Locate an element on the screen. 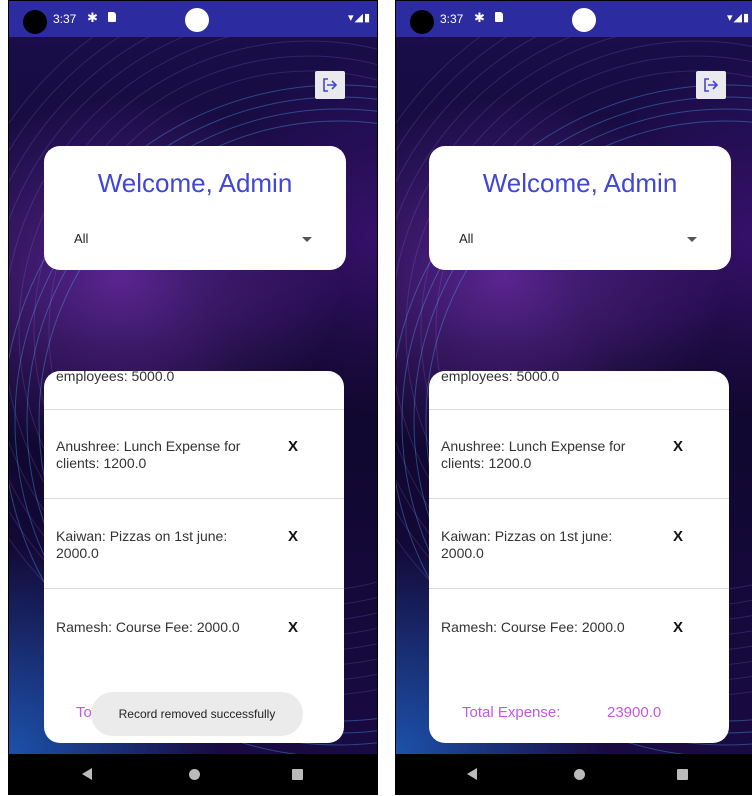 The image size is (752, 796). toast-message: Record removed successfully is located at coordinates (197, 714).